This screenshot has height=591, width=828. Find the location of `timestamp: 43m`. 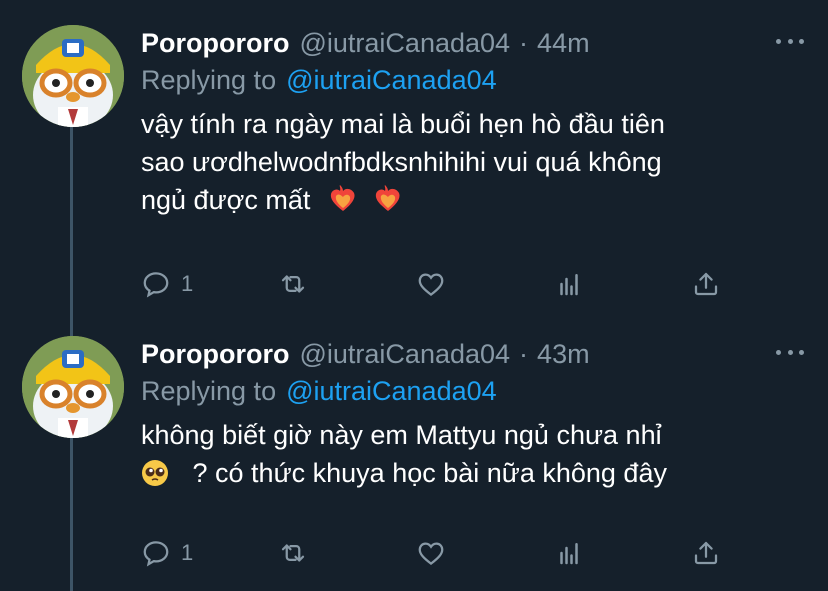

timestamp: 43m is located at coordinates (563, 354).